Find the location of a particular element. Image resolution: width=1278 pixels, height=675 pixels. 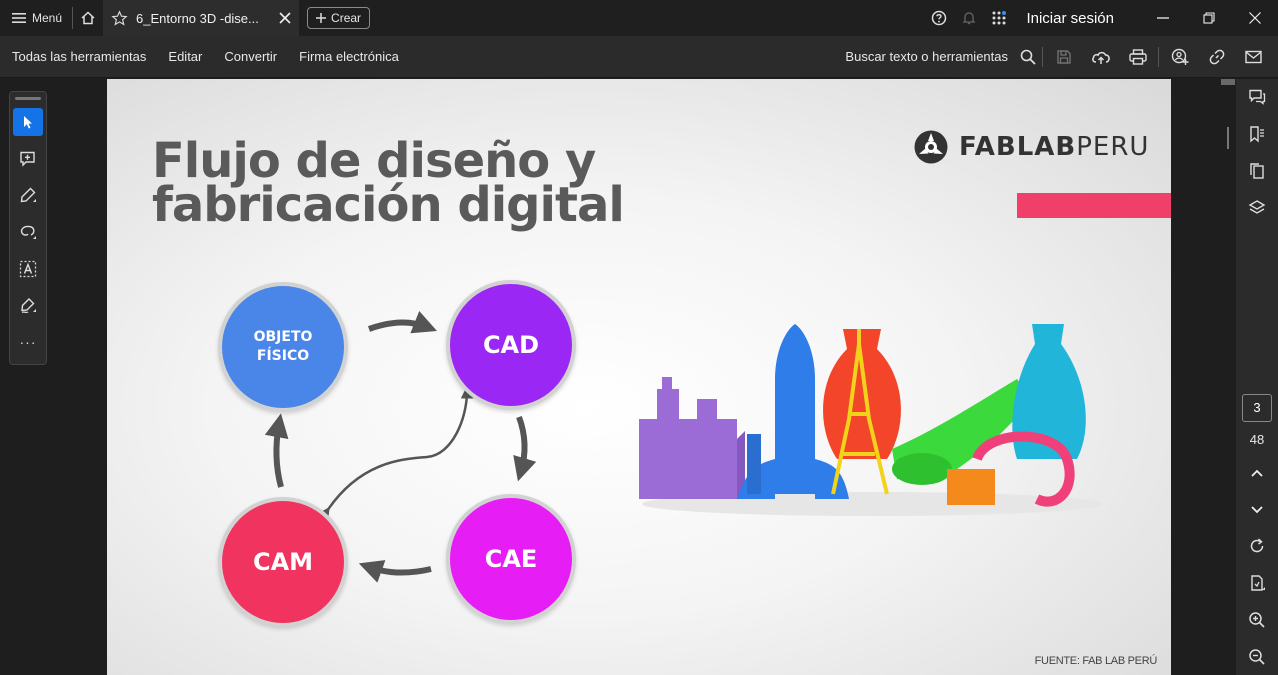

select-tool-button is located at coordinates (28, 122).